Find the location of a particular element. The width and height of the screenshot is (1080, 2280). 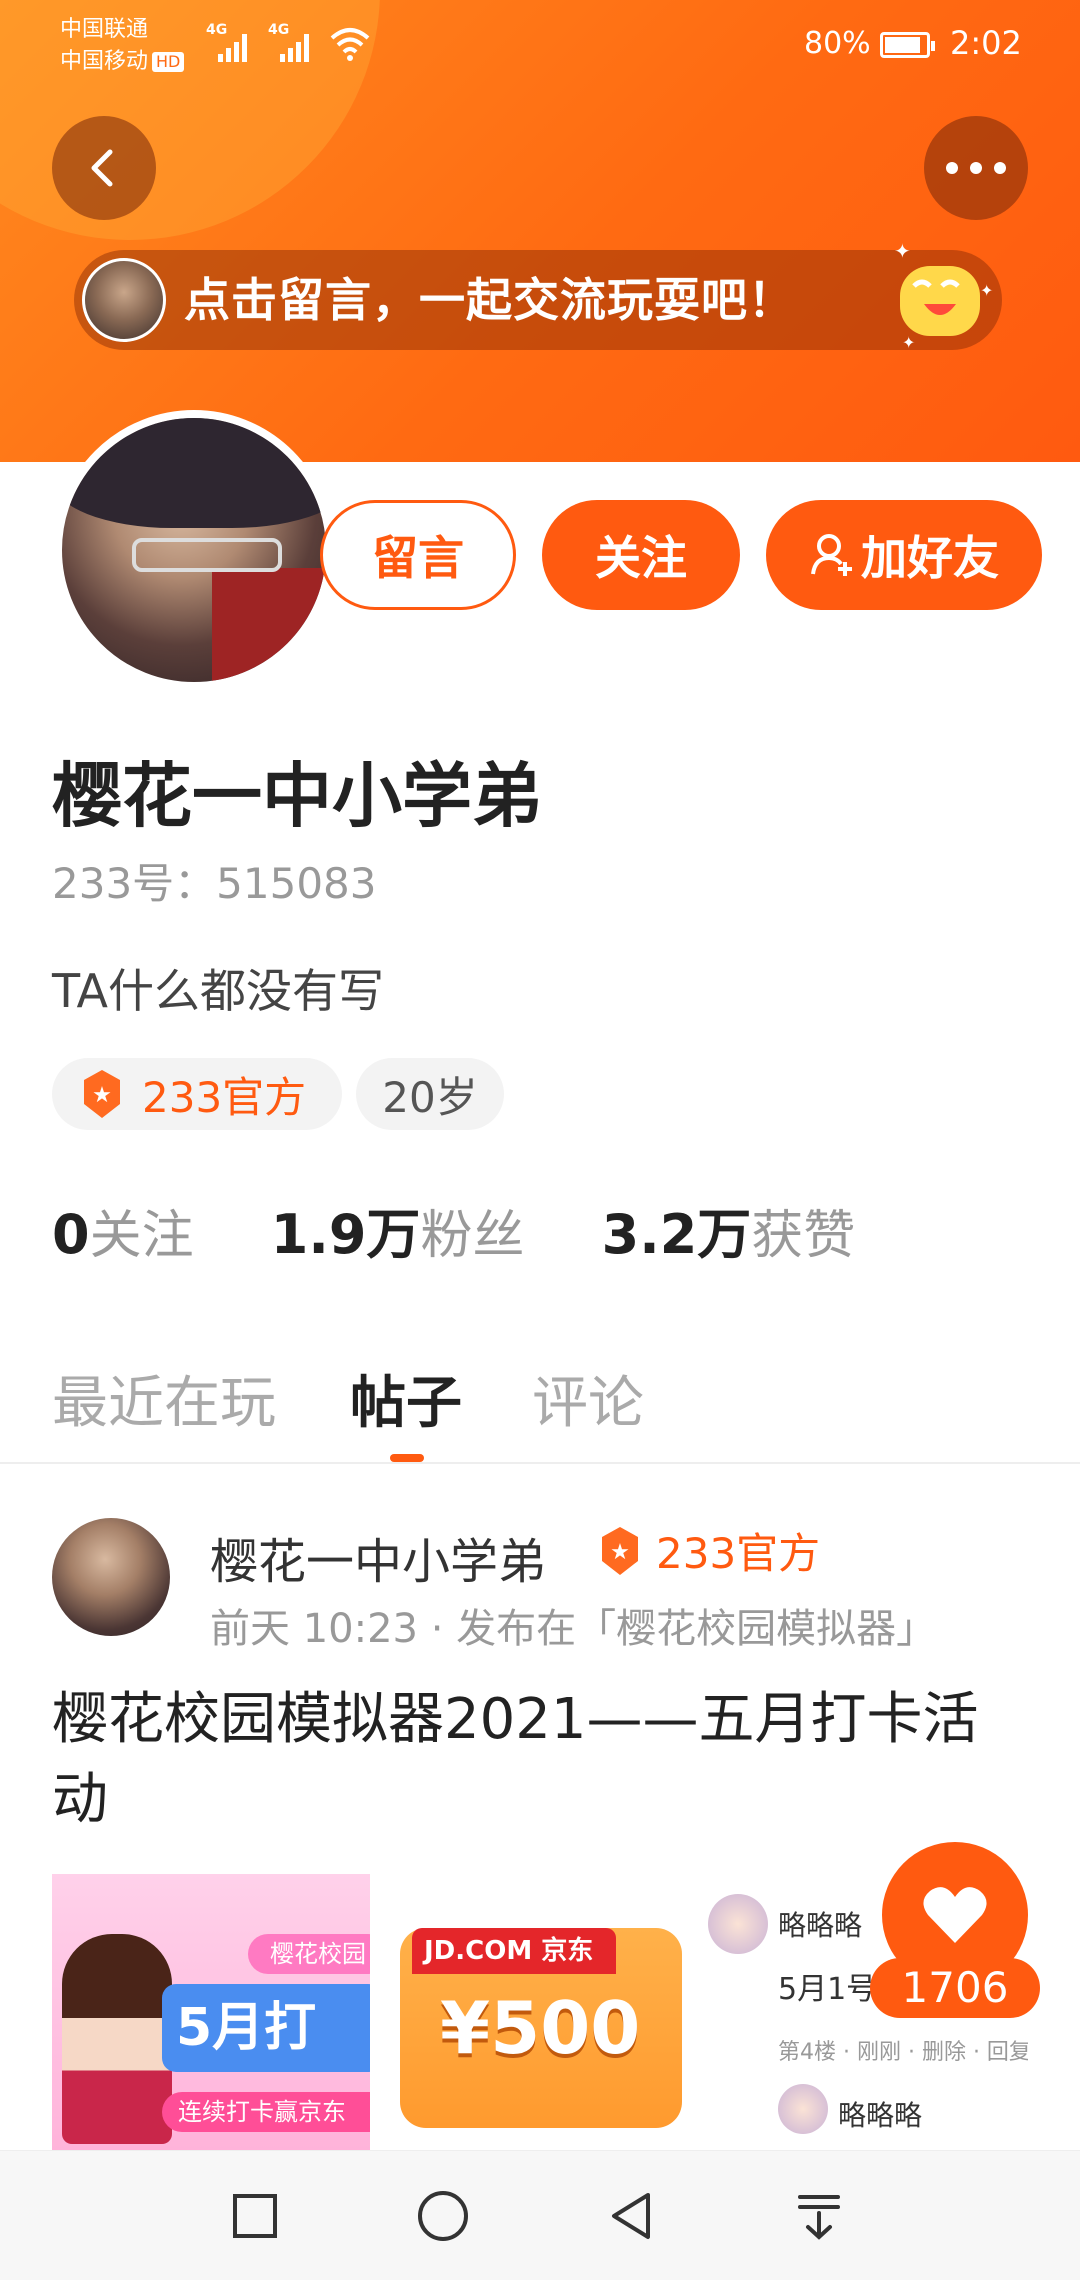

chevron-left-icon is located at coordinates (102, 168).